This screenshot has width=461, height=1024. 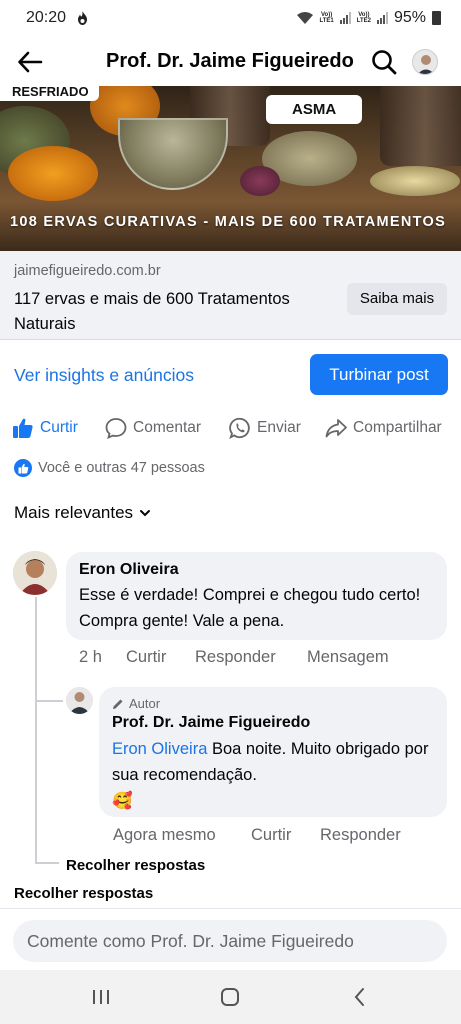 What do you see at coordinates (348, 657) in the screenshot?
I see `comment-message-button: Mensagem` at bounding box center [348, 657].